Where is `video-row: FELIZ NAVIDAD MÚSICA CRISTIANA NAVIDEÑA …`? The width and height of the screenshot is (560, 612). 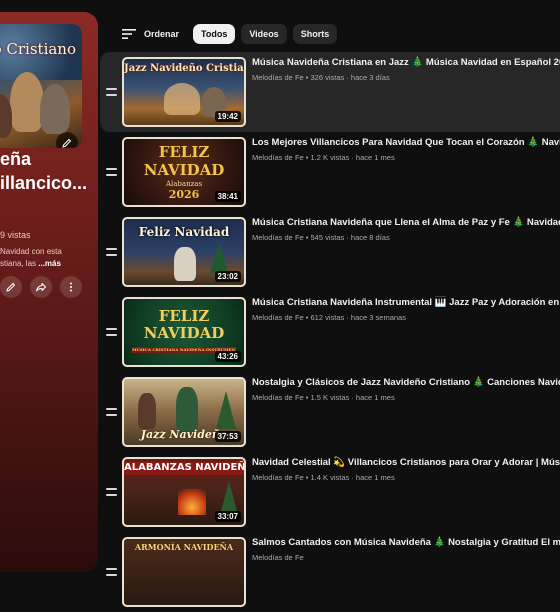
video-row: FELIZ NAVIDAD MÚSICA CRISTIANA NAVIDEÑA … is located at coordinates (330, 332).